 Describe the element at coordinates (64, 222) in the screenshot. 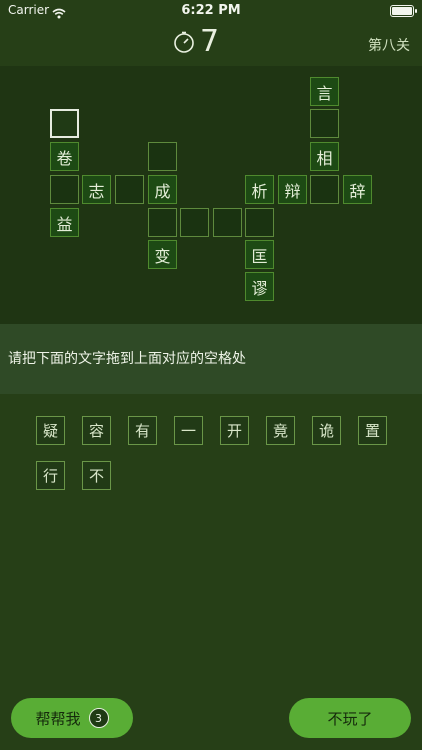

I see `board-cell: 益` at that location.